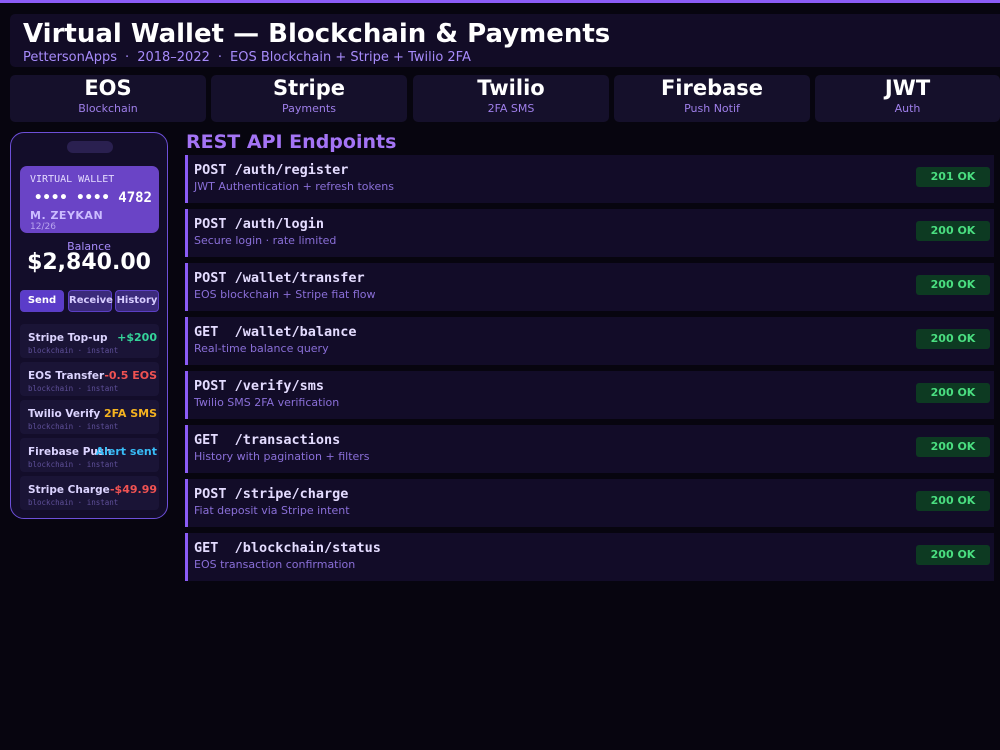  Describe the element at coordinates (267, 440) in the screenshot. I see `endpoint-route: GET /transactions` at that location.